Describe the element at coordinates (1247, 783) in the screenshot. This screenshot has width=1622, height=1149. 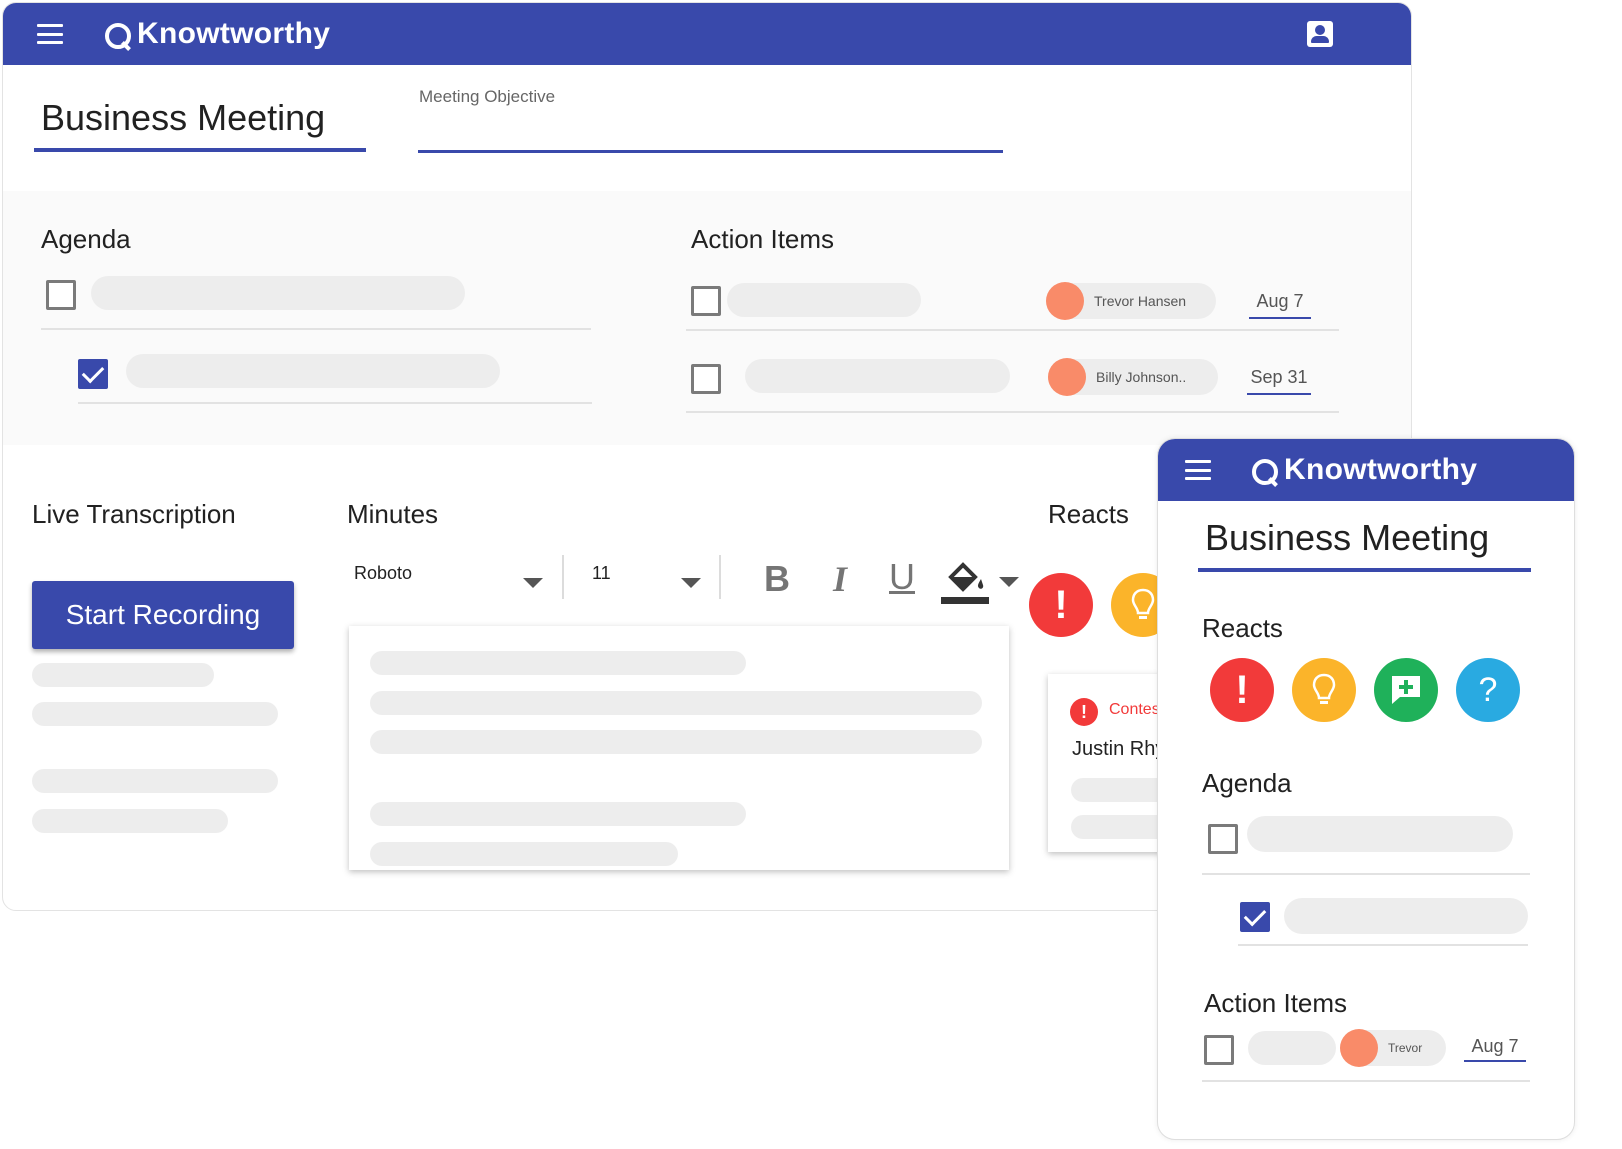
I see `mobile-agenda-title: Agenda` at that location.